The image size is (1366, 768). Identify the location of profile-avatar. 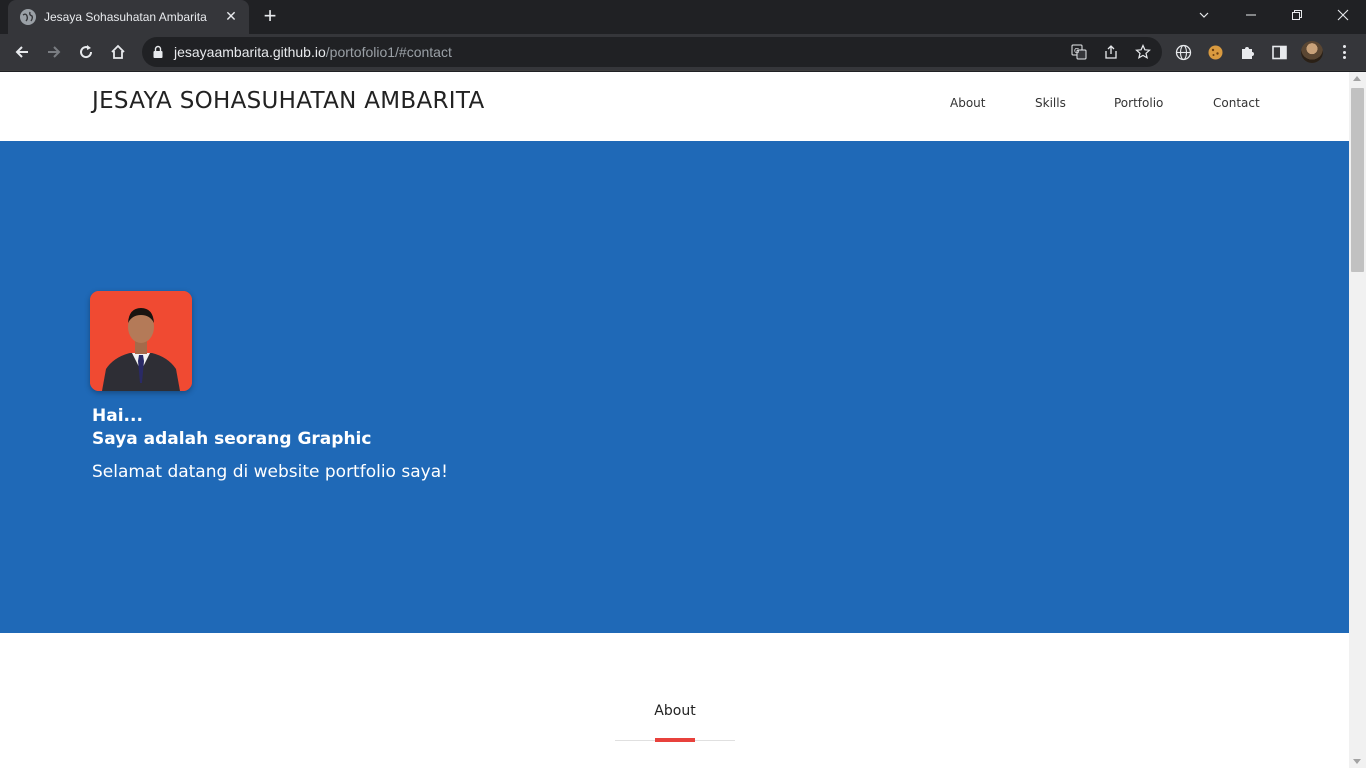
(1312, 52).